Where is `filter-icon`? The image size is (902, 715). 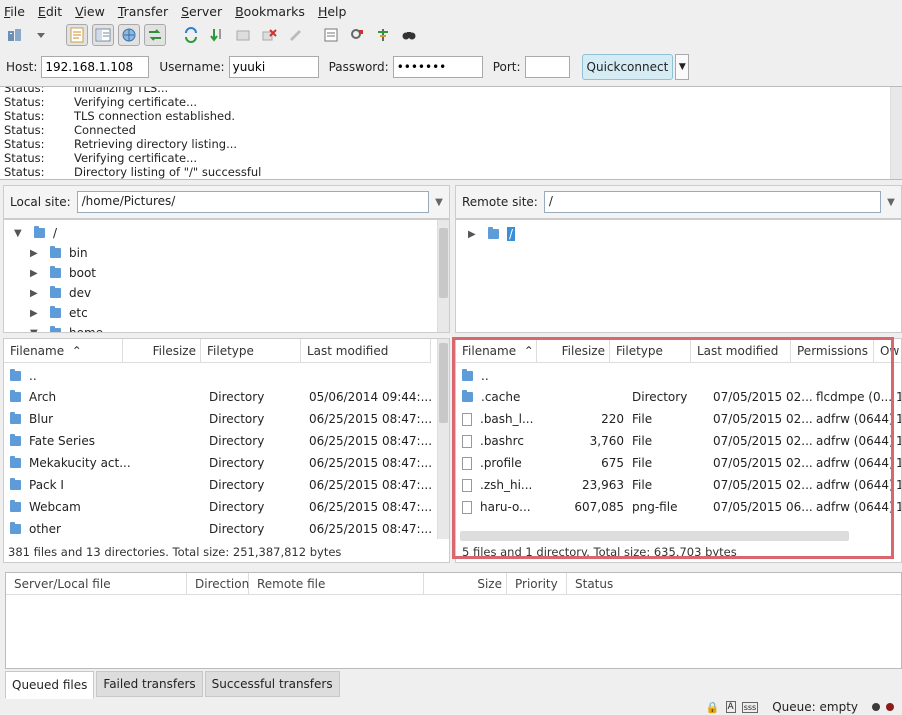
filter-icon is located at coordinates (331, 35).